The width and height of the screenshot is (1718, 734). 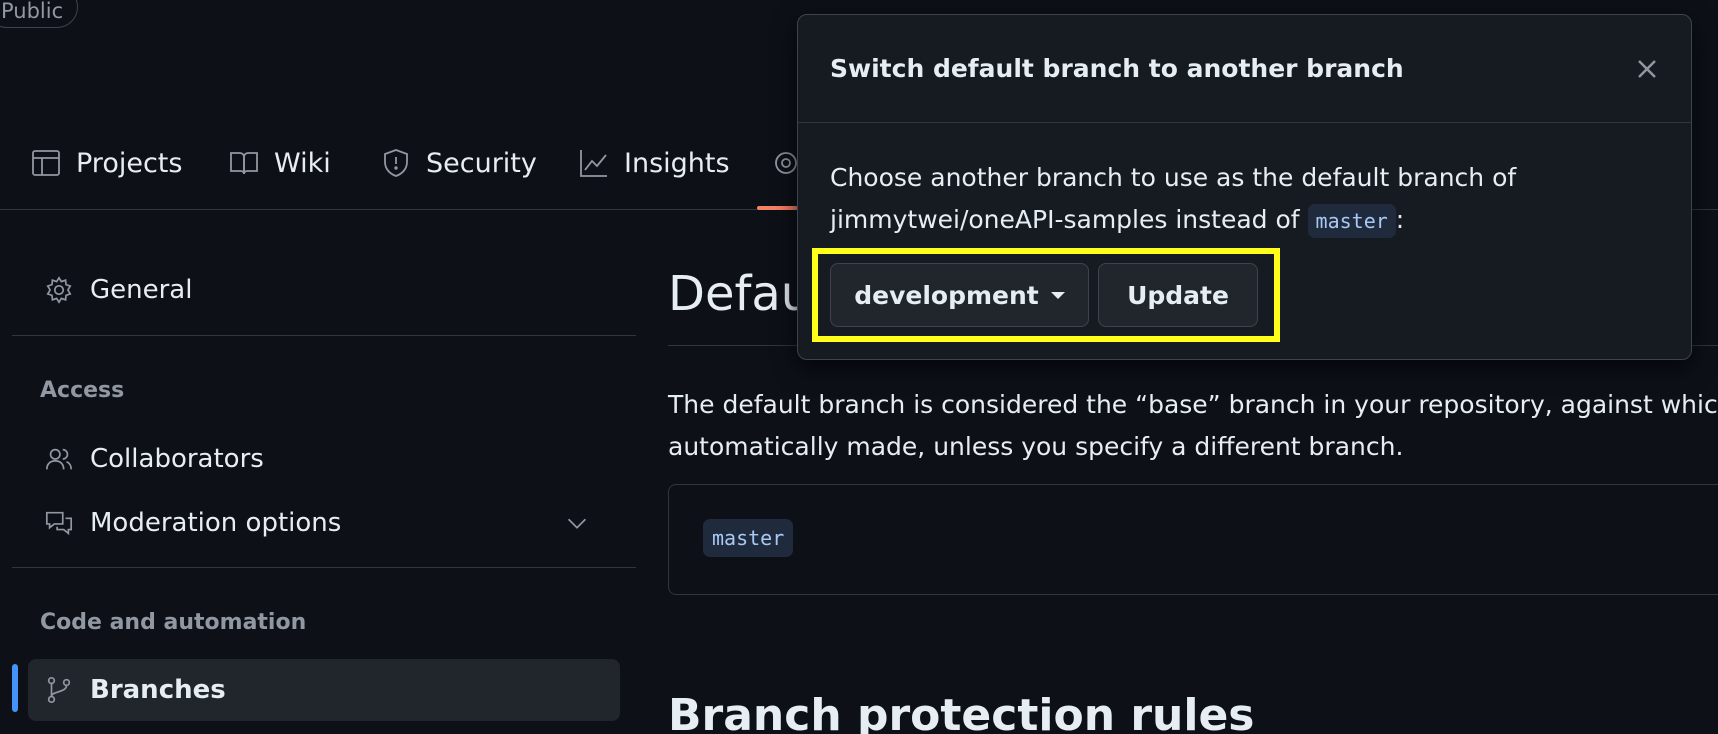 I want to click on sidebar-item-moderation: Moderation options, so click(x=324, y=523).